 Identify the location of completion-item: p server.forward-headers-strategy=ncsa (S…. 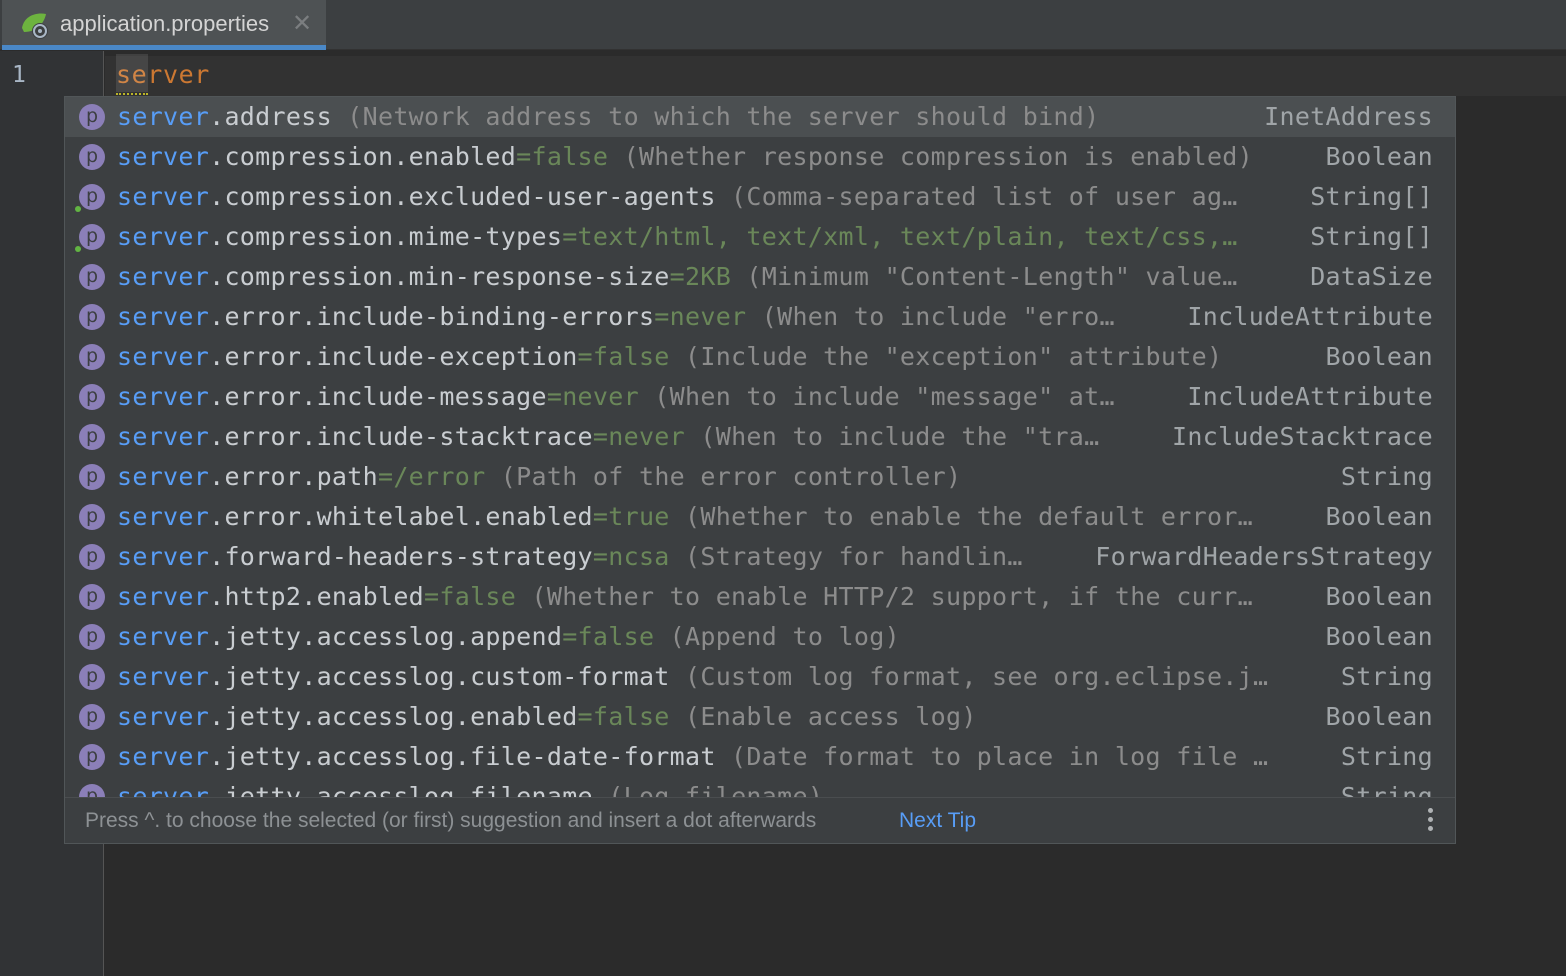
(760, 557).